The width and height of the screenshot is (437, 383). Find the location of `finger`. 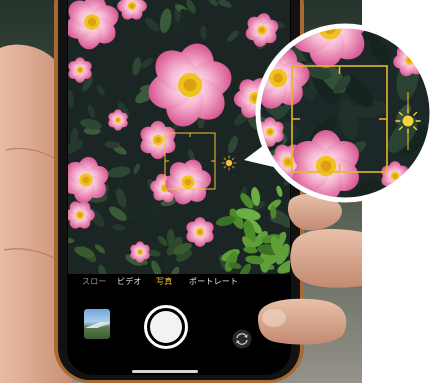

finger is located at coordinates (326, 258).